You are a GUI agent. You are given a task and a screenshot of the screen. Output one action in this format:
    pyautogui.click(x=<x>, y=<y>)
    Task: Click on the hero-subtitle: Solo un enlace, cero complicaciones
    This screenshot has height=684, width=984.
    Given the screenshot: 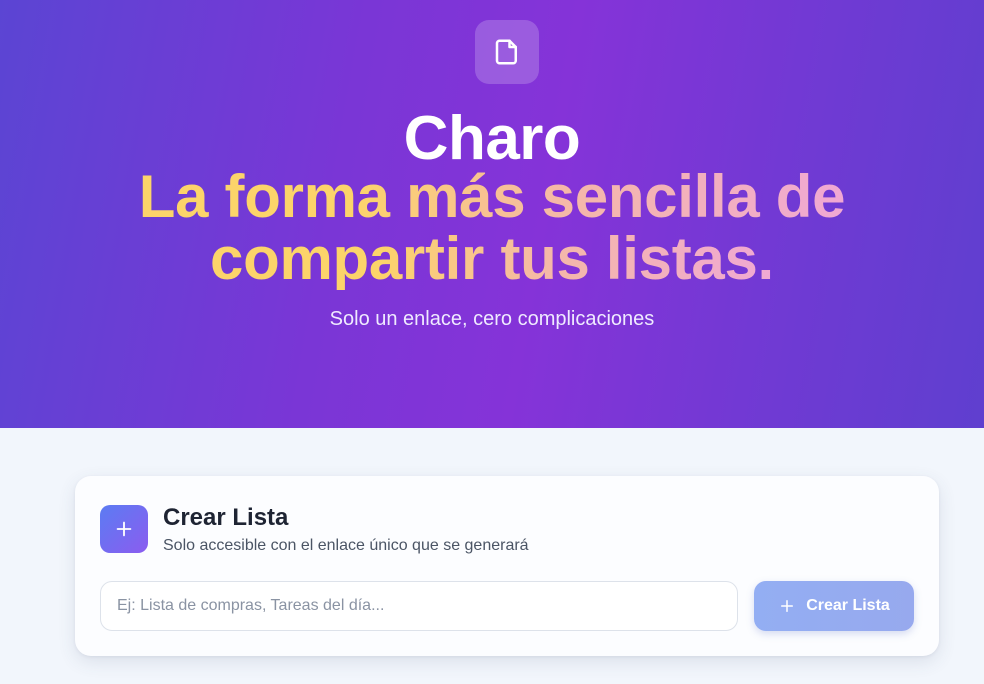 What is the action you would take?
    pyautogui.click(x=492, y=319)
    